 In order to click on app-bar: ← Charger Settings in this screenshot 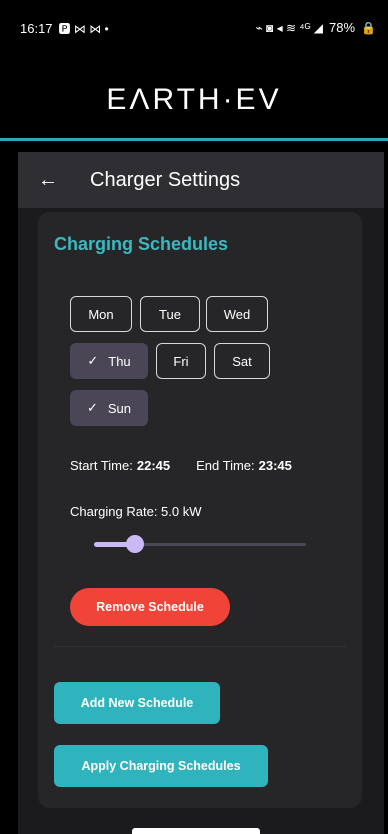, I will do `click(201, 180)`.